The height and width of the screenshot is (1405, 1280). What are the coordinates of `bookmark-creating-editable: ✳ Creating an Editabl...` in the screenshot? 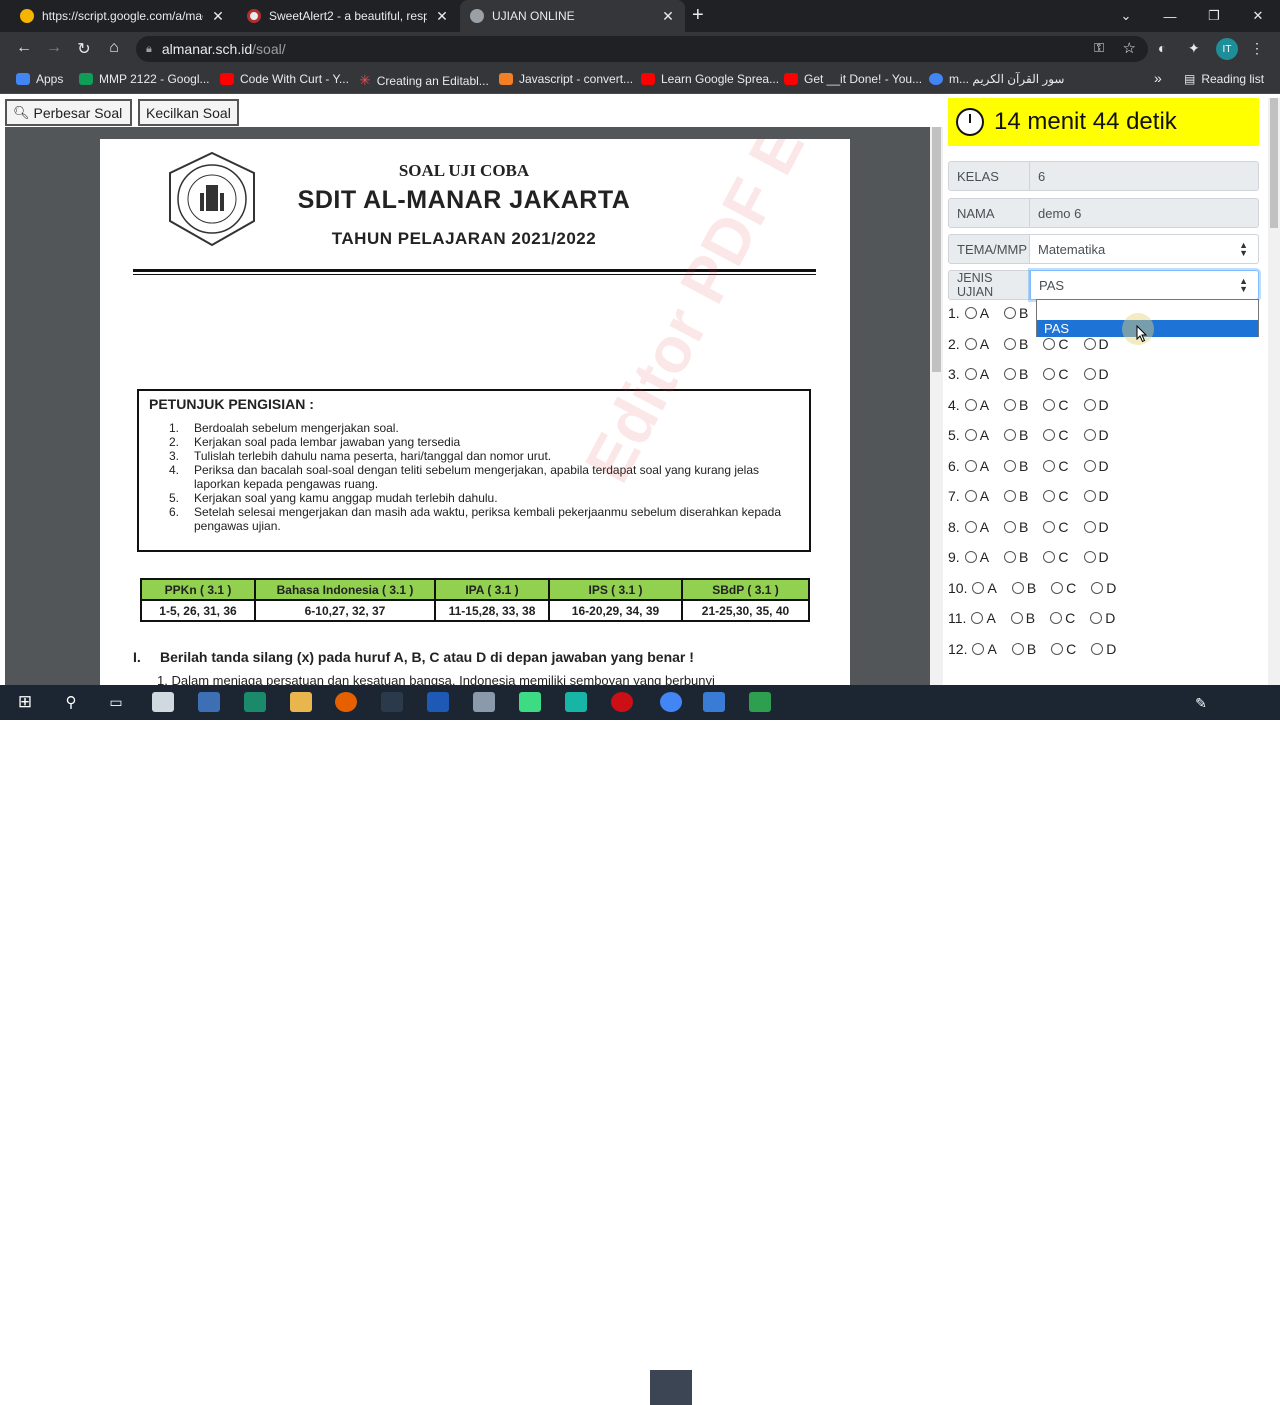 It's located at (424, 80).